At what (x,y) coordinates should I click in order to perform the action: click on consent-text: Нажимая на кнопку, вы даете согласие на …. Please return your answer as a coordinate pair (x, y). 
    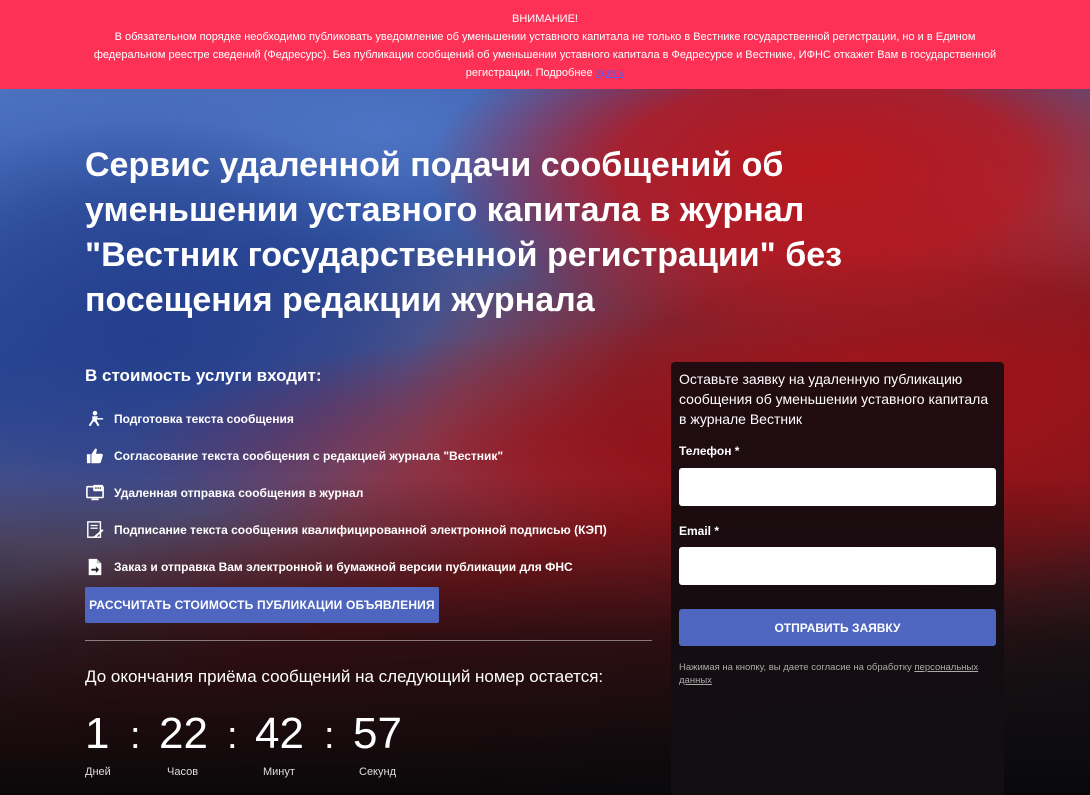
    Looking at the image, I should click on (797, 667).